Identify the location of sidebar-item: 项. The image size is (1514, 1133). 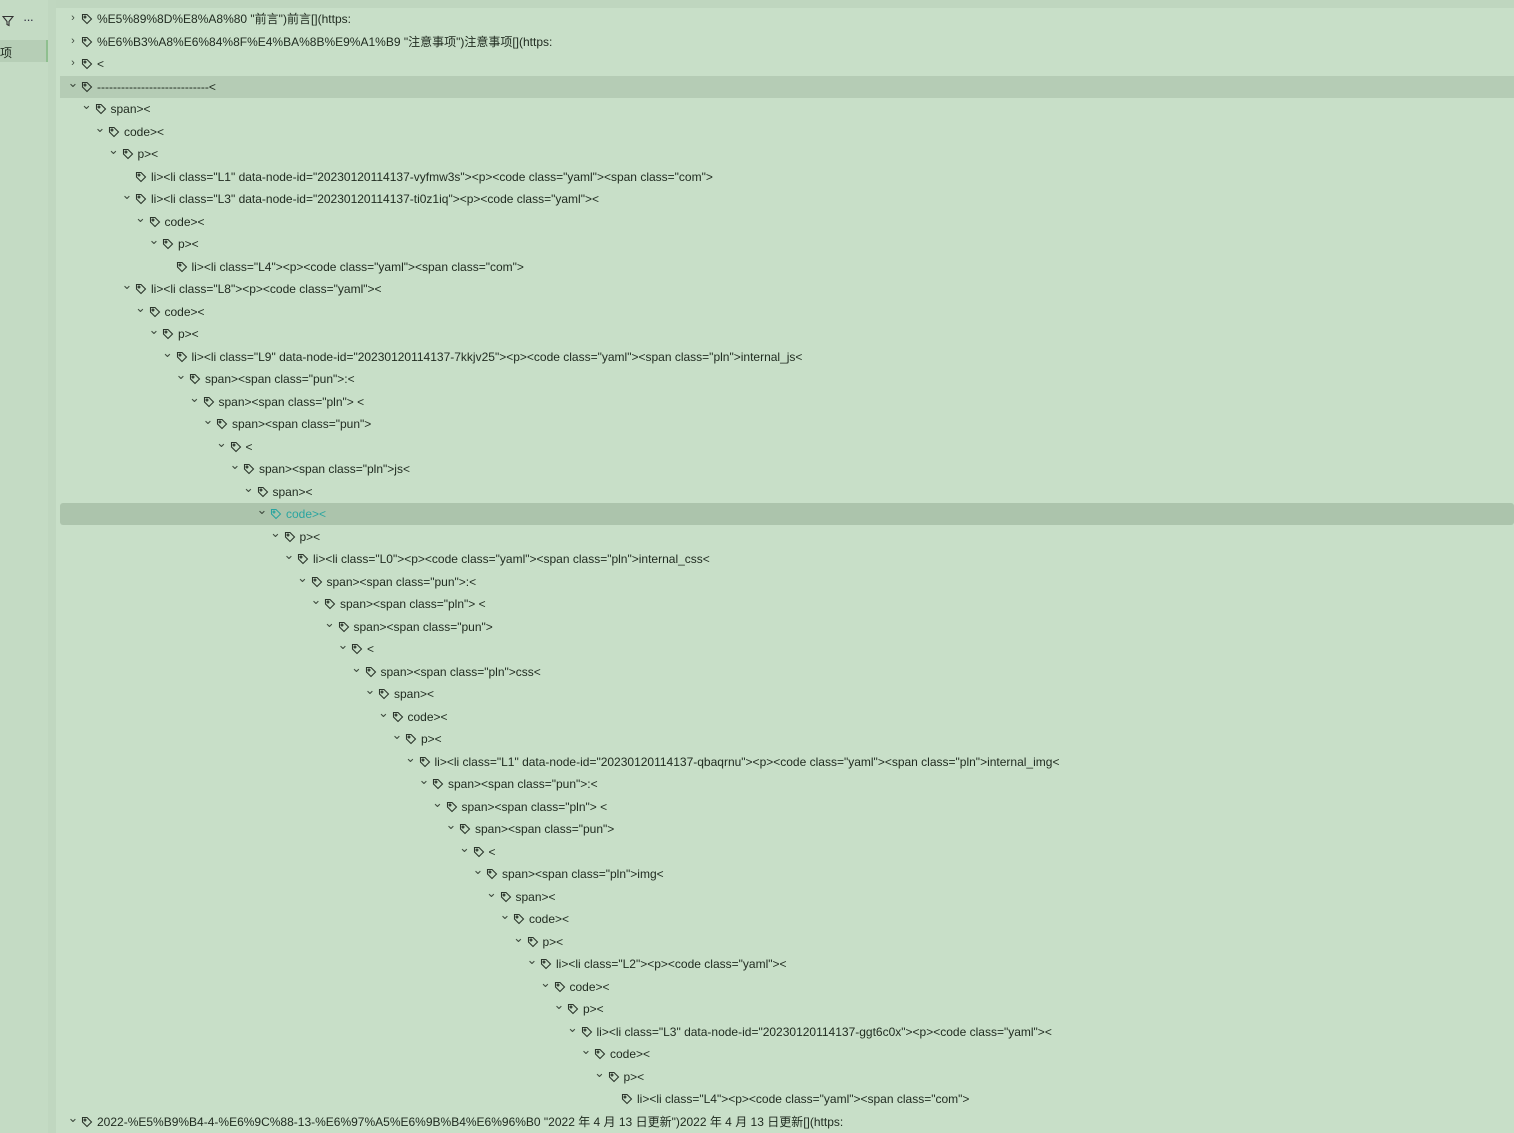
(24, 51).